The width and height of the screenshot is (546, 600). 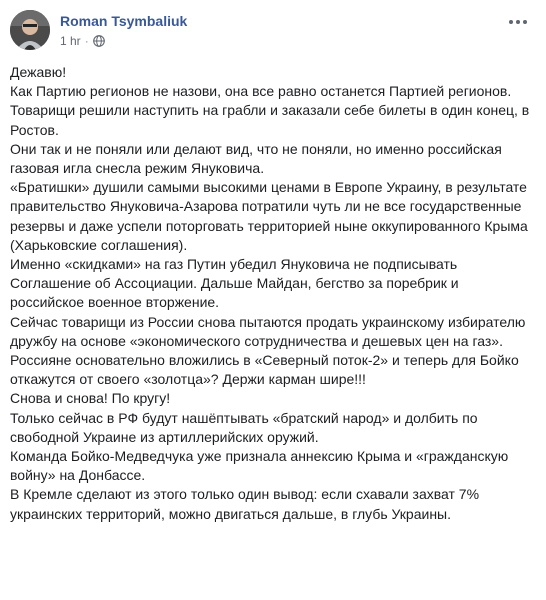 I want to click on post-header: Roman Tsymbaliuk 1 hr ·, so click(x=273, y=32).